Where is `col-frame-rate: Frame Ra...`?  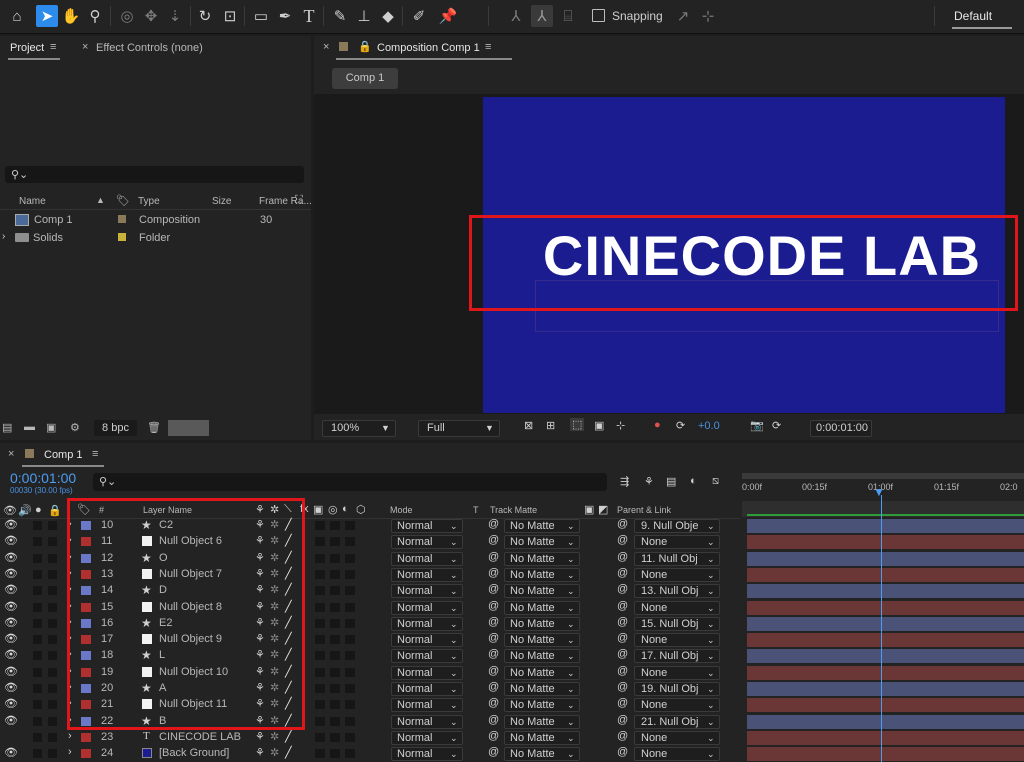
col-frame-rate: Frame Ra... is located at coordinates (285, 201).